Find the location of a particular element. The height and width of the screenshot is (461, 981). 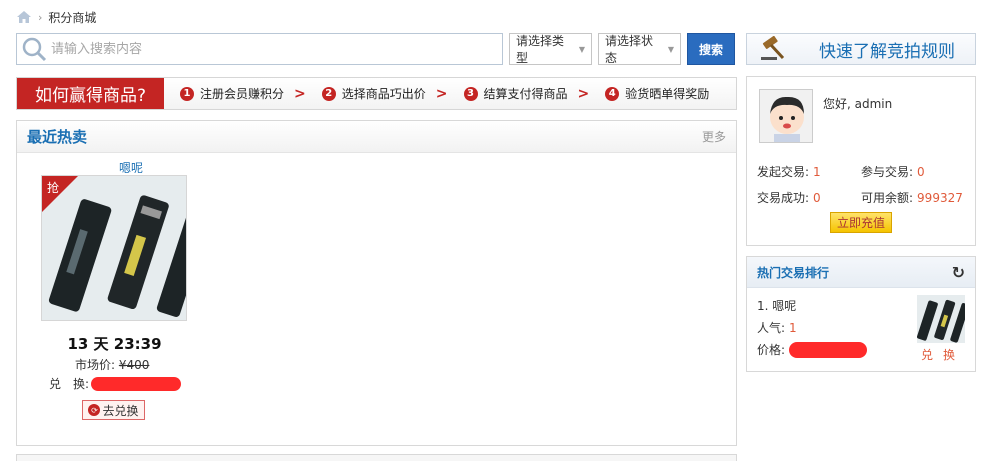

status-select: 请选择状态 ▼ is located at coordinates (639, 49).